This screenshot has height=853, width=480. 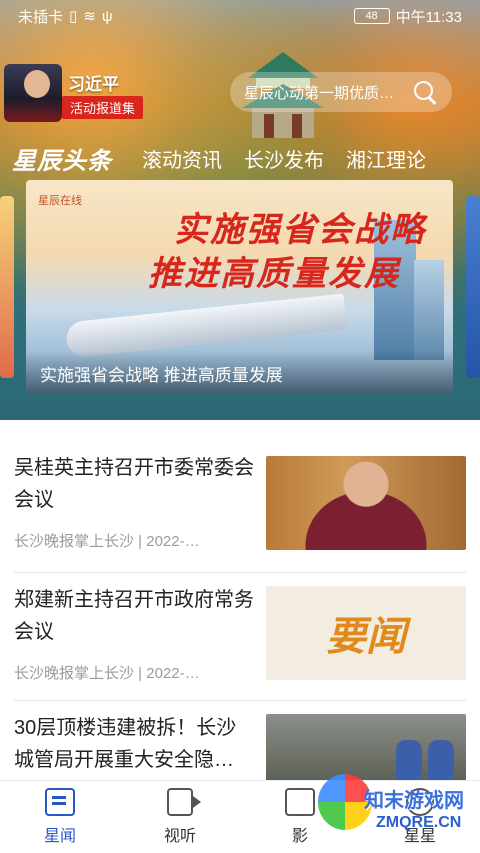 What do you see at coordinates (300, 802) in the screenshot?
I see `film-icon` at bounding box center [300, 802].